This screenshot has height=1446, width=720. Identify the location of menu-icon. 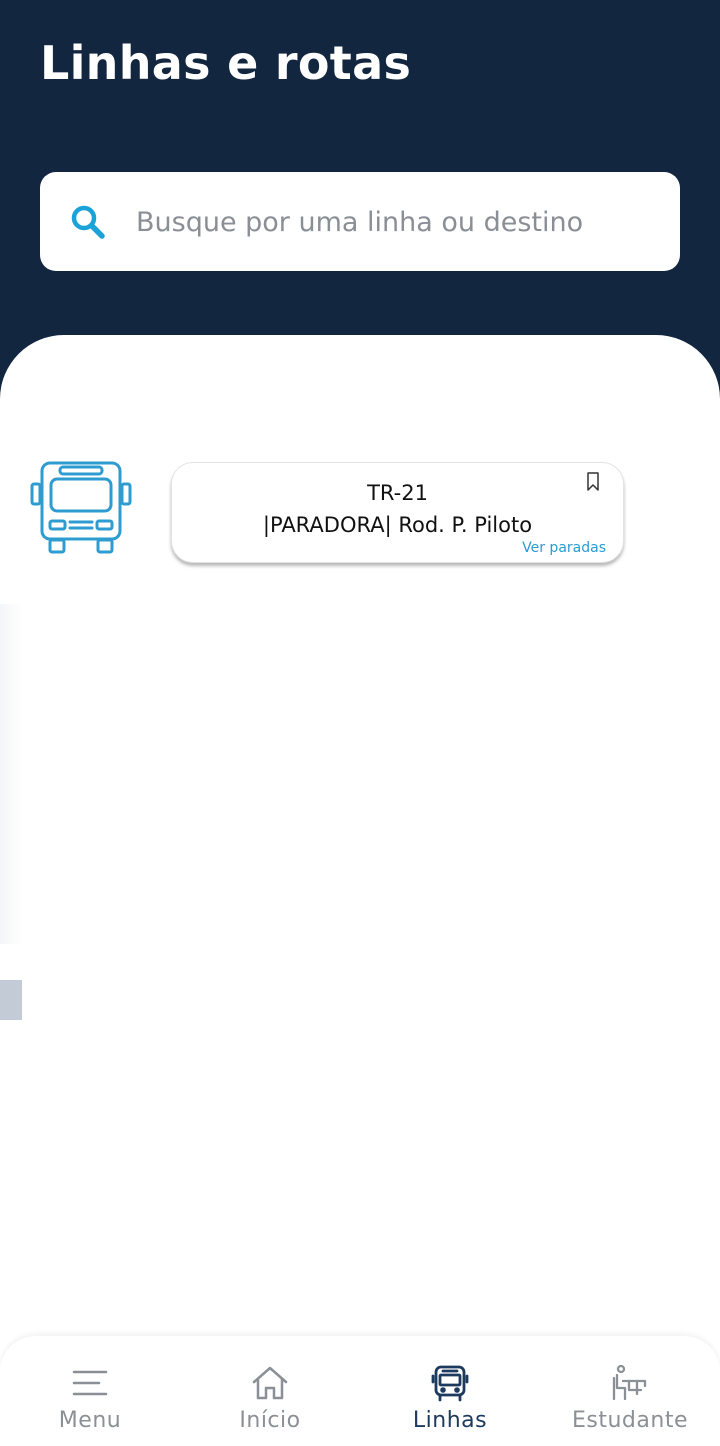
(90, 1383).